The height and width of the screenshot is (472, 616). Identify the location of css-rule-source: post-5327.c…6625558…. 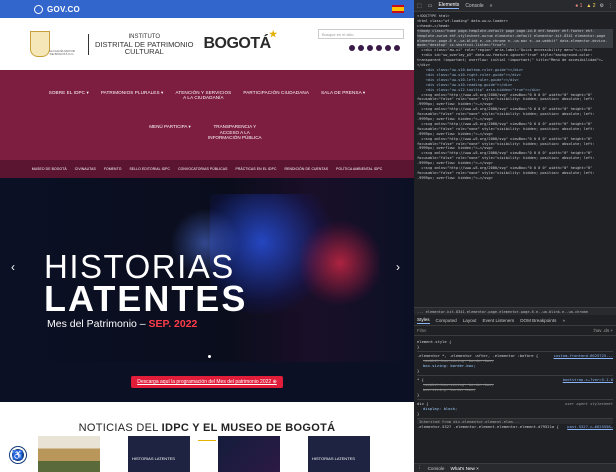
(590, 426).